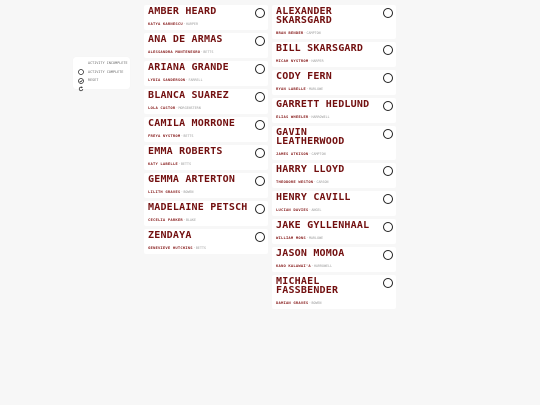  Describe the element at coordinates (188, 95) in the screenshot. I see `faceclaim-name: BLANCA SUAREZ` at that location.